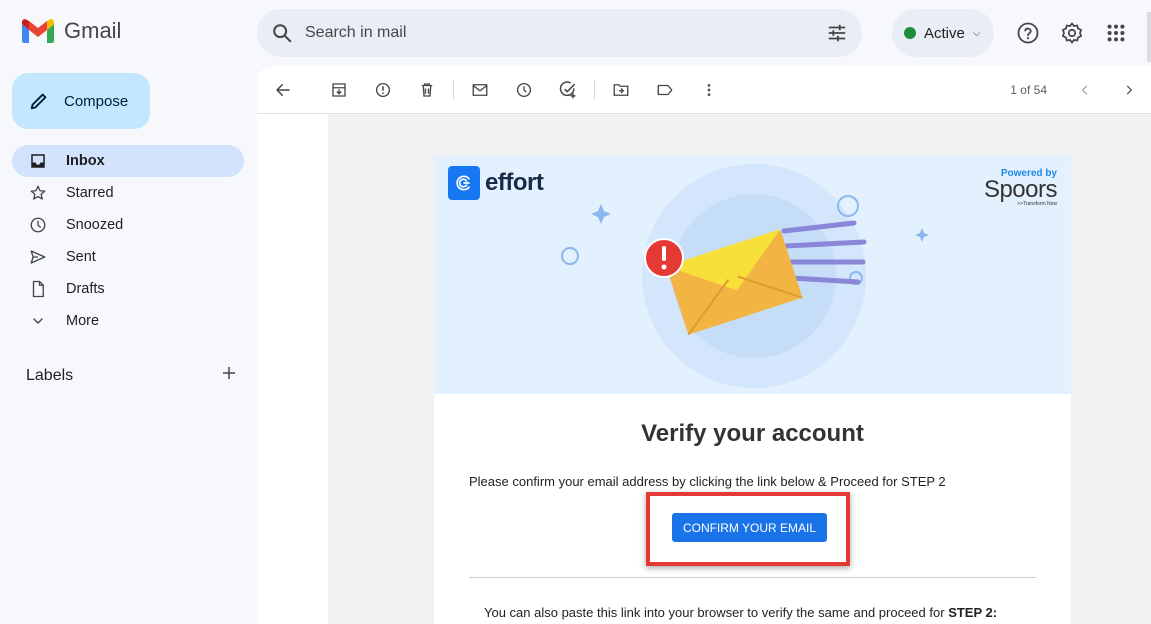  Describe the element at coordinates (283, 90) in the screenshot. I see `back-arrow-icon` at that location.